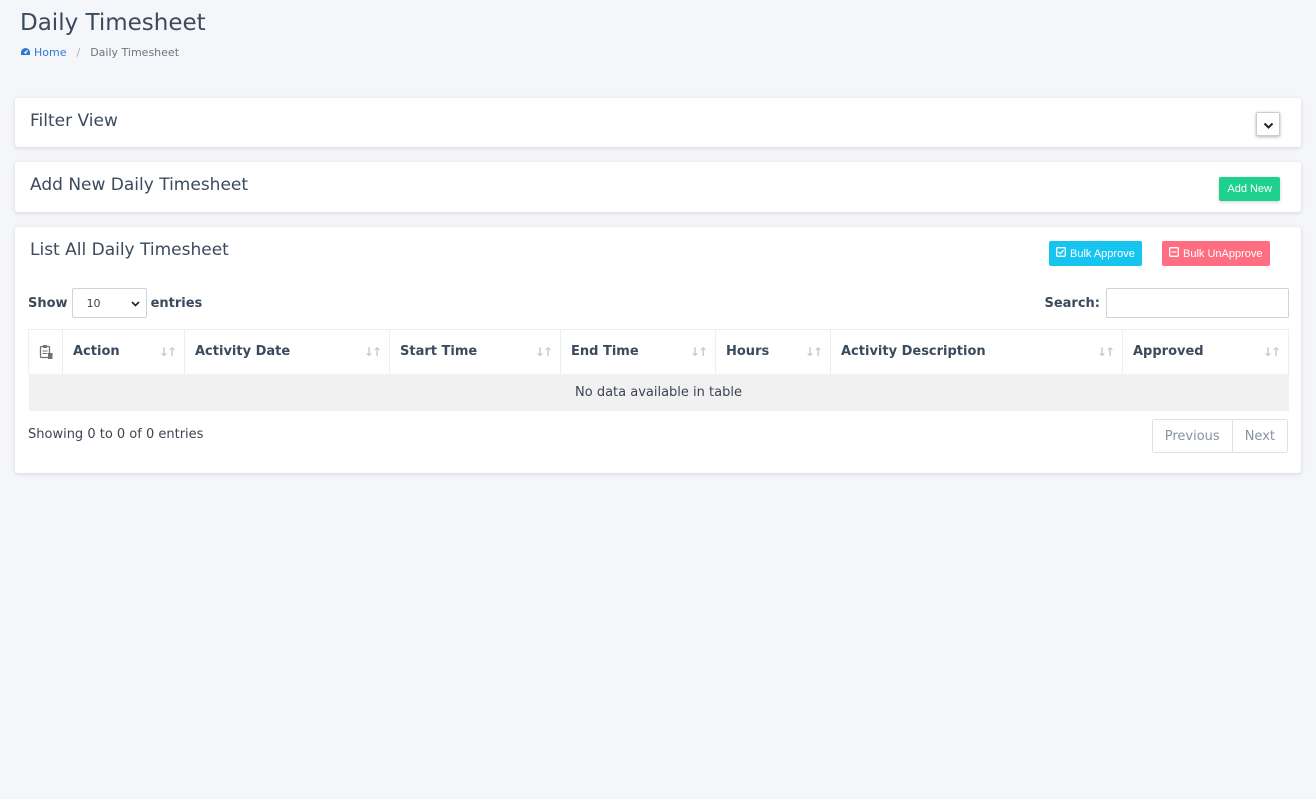  I want to click on filter-view-title: Filter View, so click(74, 121).